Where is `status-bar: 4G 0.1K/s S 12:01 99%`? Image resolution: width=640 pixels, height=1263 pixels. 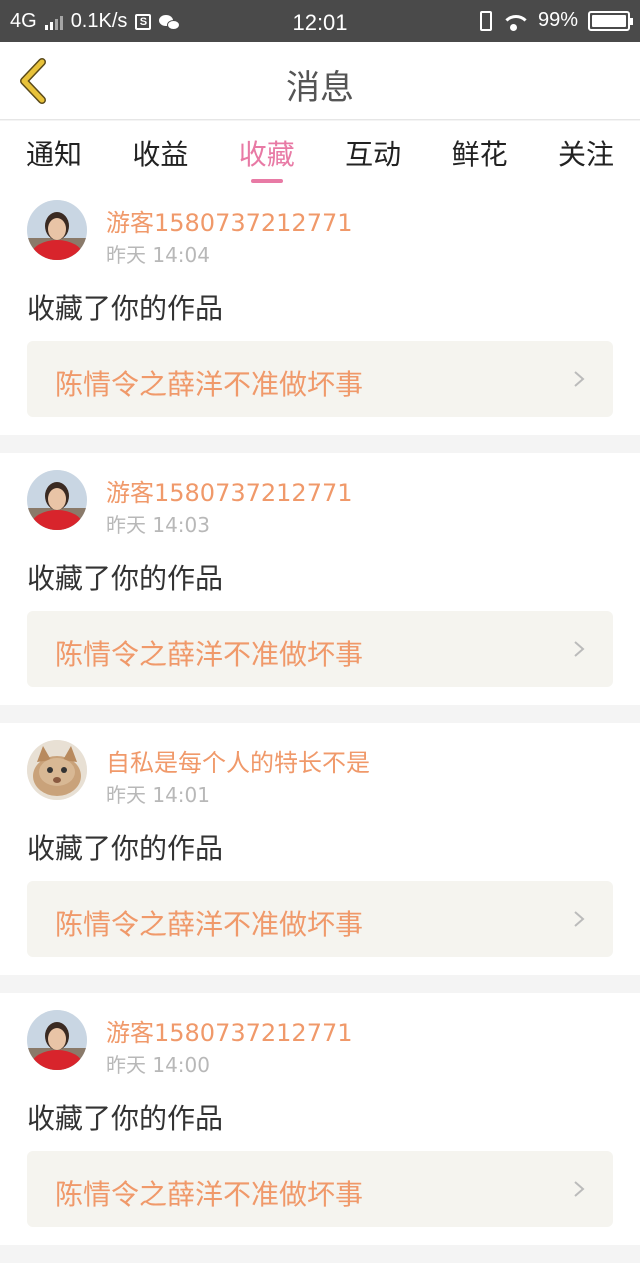 status-bar: 4G 0.1K/s S 12:01 99% is located at coordinates (320, 21).